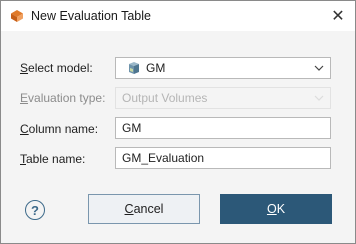 This screenshot has width=356, height=244. I want to click on table-name-field, so click(223, 158).